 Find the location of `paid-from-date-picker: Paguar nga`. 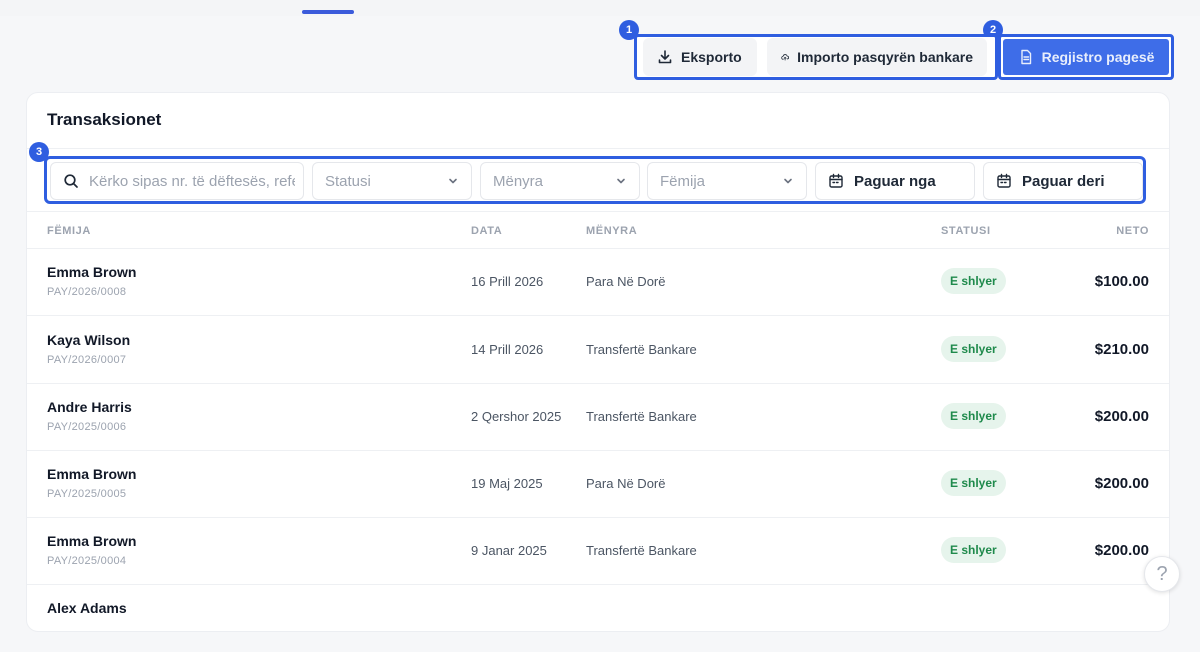

paid-from-date-picker: Paguar nga is located at coordinates (895, 181).